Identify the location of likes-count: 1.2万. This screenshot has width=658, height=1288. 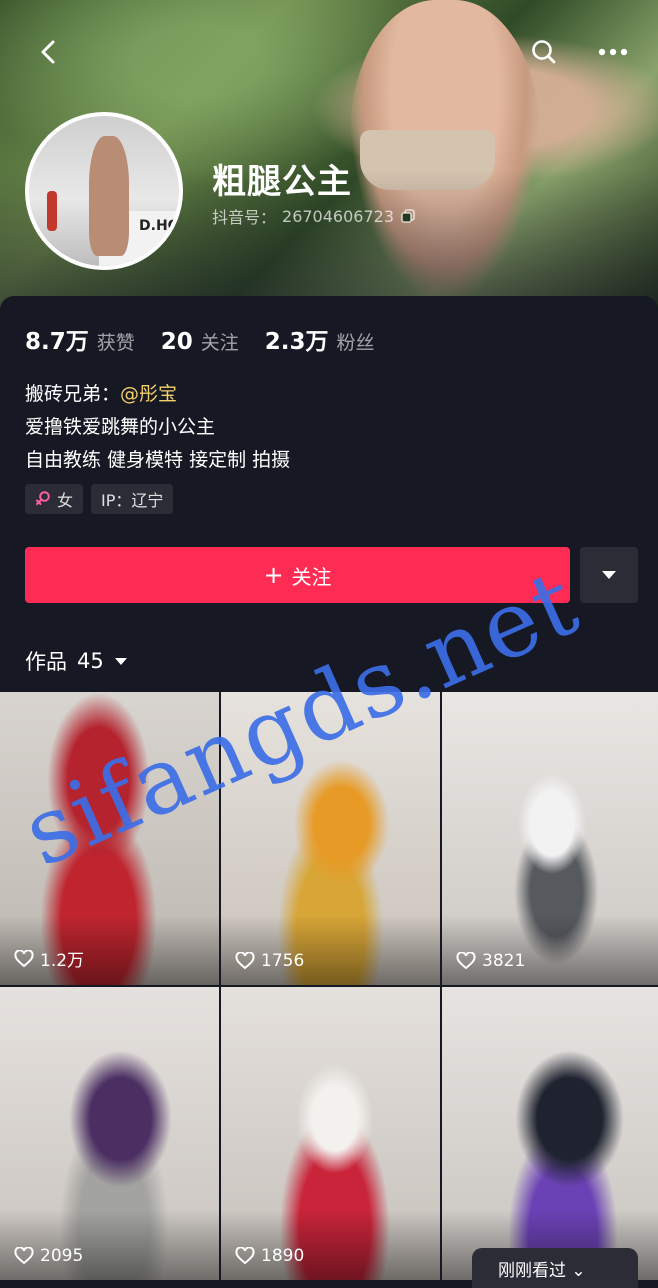
(49, 958).